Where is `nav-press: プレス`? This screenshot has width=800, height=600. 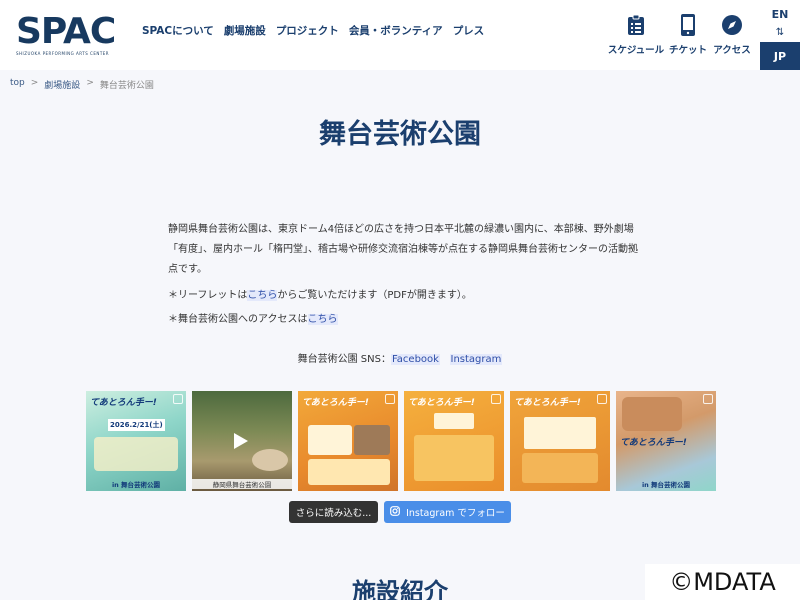
nav-press: プレス is located at coordinates (469, 30).